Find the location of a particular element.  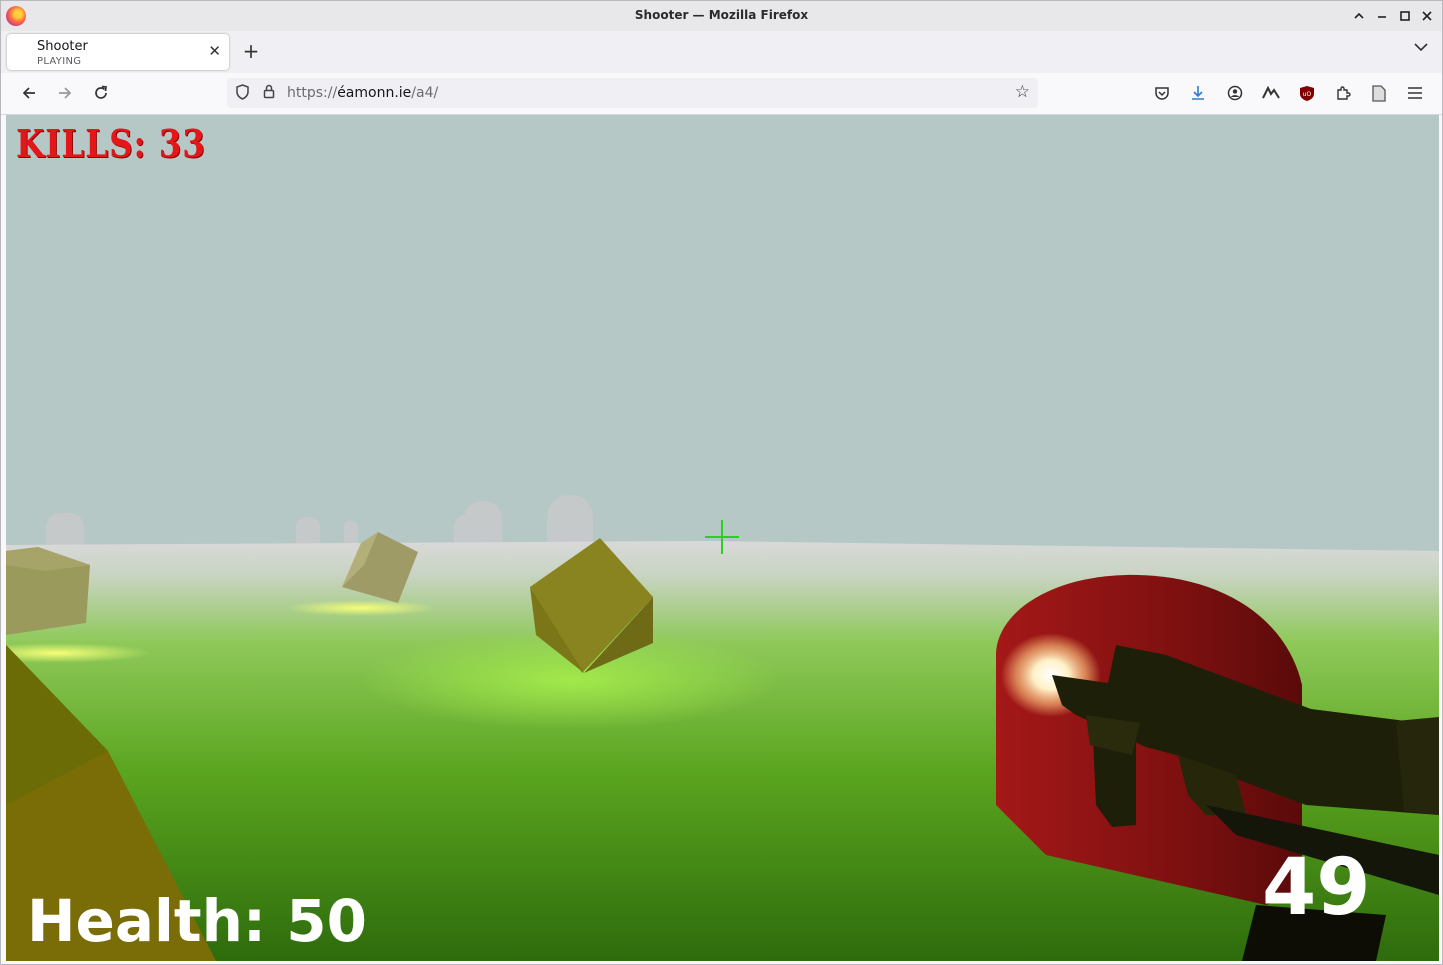

ublock-origin-icon: uO is located at coordinates (1307, 93).